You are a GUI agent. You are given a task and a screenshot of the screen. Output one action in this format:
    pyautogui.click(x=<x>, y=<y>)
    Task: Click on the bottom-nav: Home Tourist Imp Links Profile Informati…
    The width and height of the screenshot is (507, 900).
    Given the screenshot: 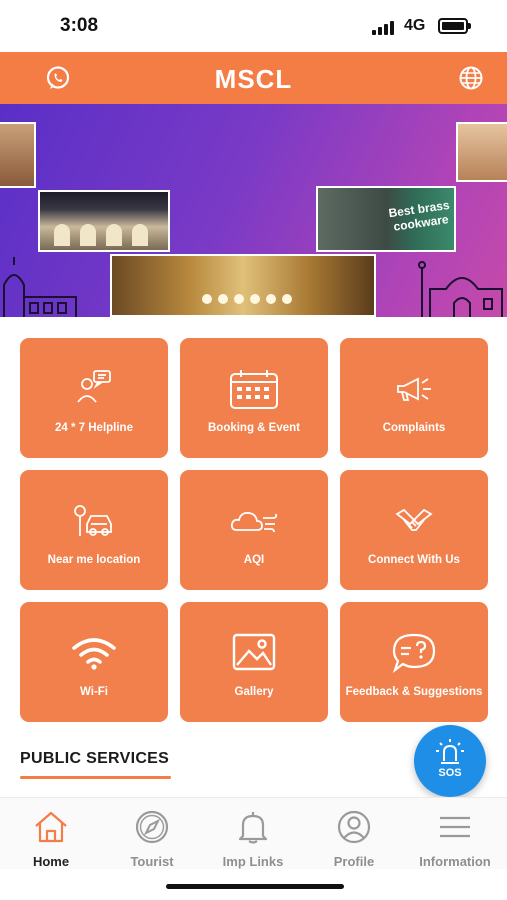 What is the action you would take?
    pyautogui.click(x=253, y=833)
    